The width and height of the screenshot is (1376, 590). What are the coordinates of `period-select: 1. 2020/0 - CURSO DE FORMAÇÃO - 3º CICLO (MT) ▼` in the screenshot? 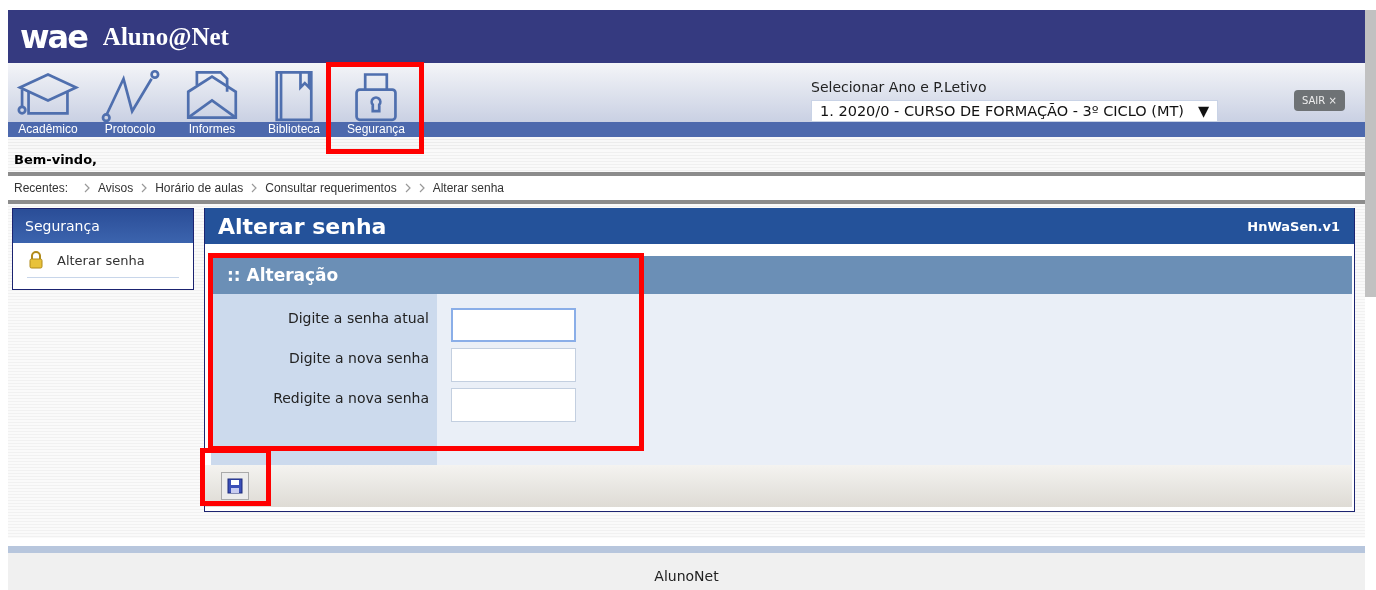 It's located at (1015, 111).